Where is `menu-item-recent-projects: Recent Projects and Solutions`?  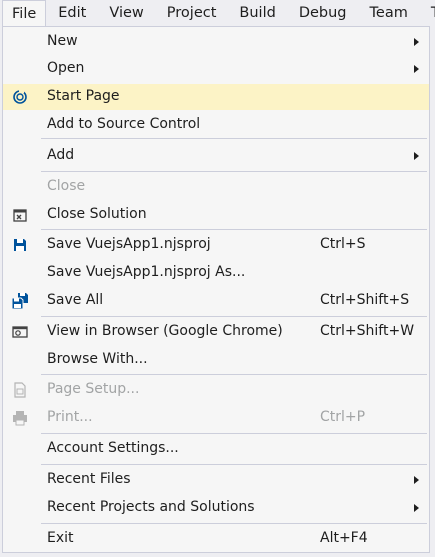 menu-item-recent-projects: Recent Projects and Solutions is located at coordinates (216, 508).